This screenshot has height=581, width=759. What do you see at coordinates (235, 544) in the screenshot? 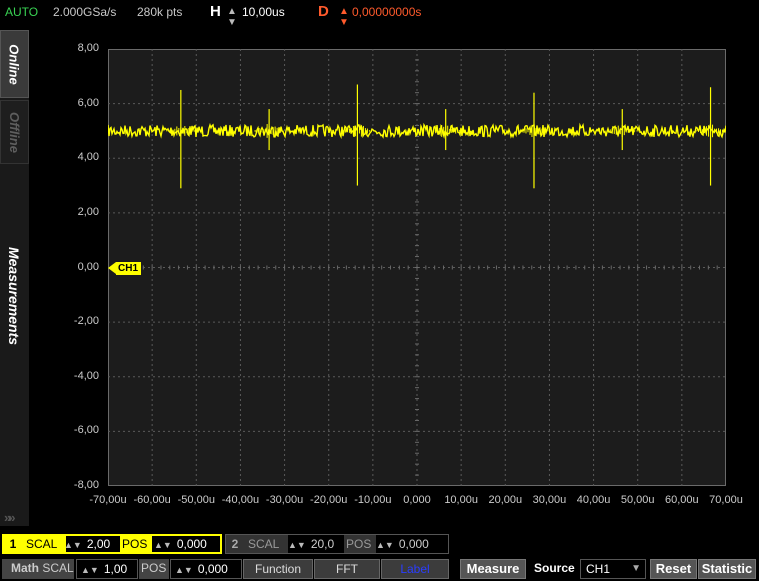
I see `ch2-number: 2` at bounding box center [235, 544].